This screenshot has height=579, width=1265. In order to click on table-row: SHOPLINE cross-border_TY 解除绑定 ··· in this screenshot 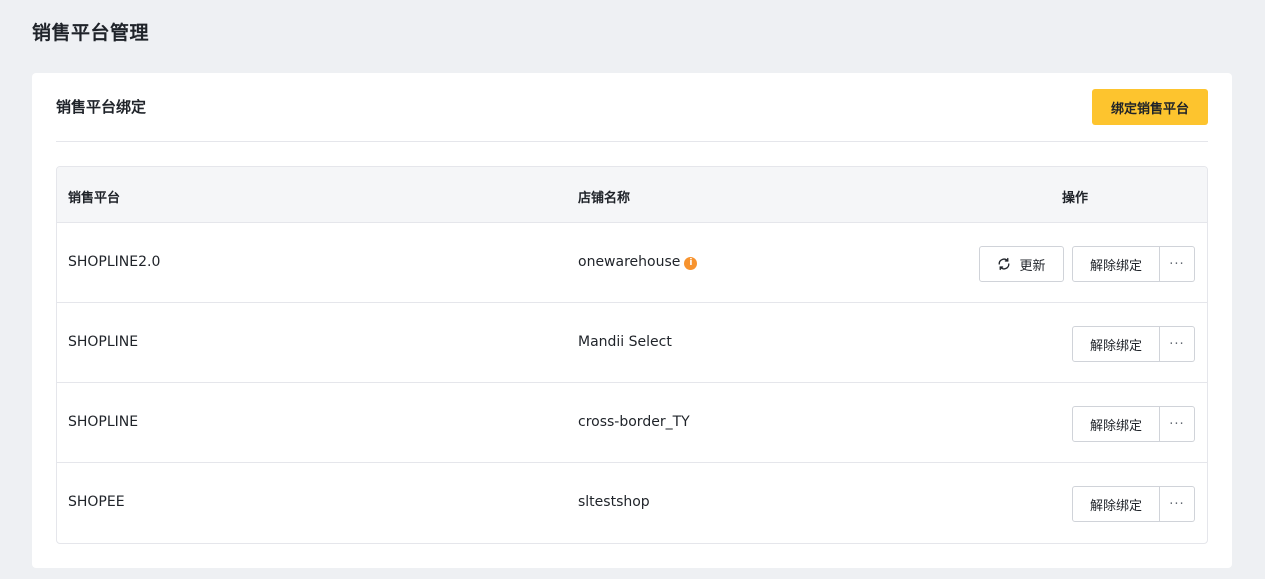, I will do `click(632, 423)`.